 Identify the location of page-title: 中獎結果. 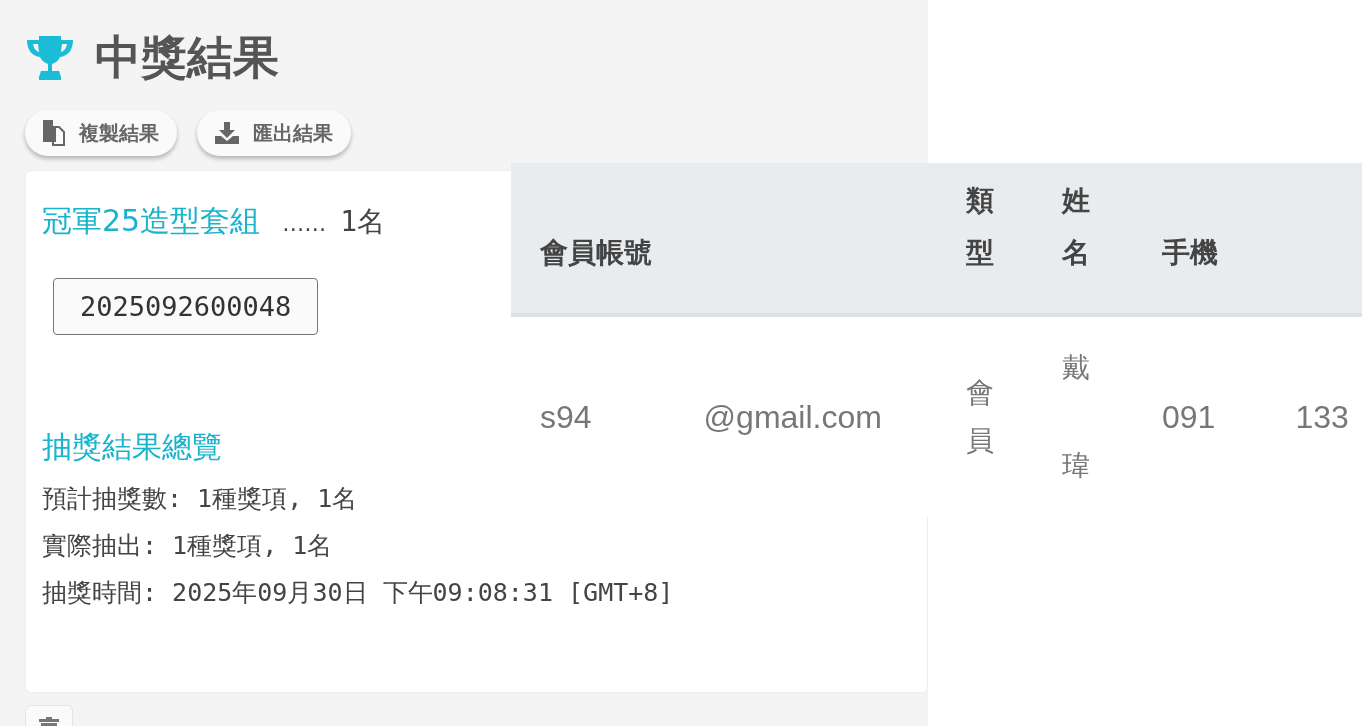
(187, 57).